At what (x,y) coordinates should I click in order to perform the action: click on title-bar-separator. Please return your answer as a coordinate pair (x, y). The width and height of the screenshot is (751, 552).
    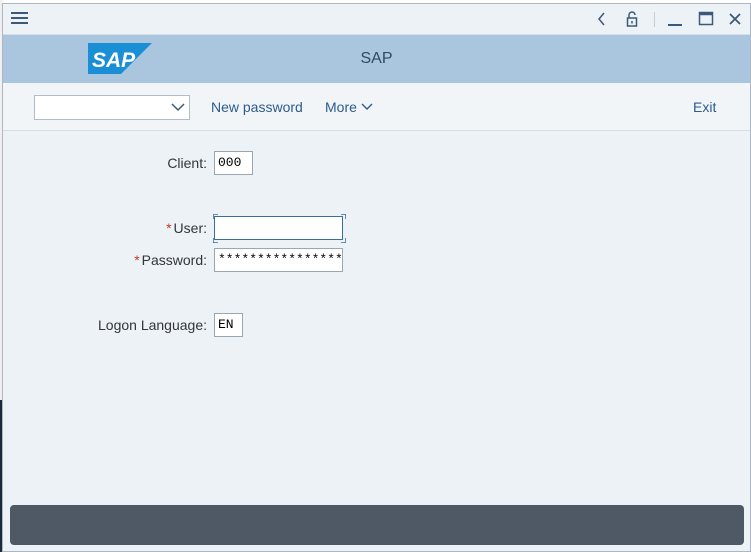
    Looking at the image, I should click on (654, 19).